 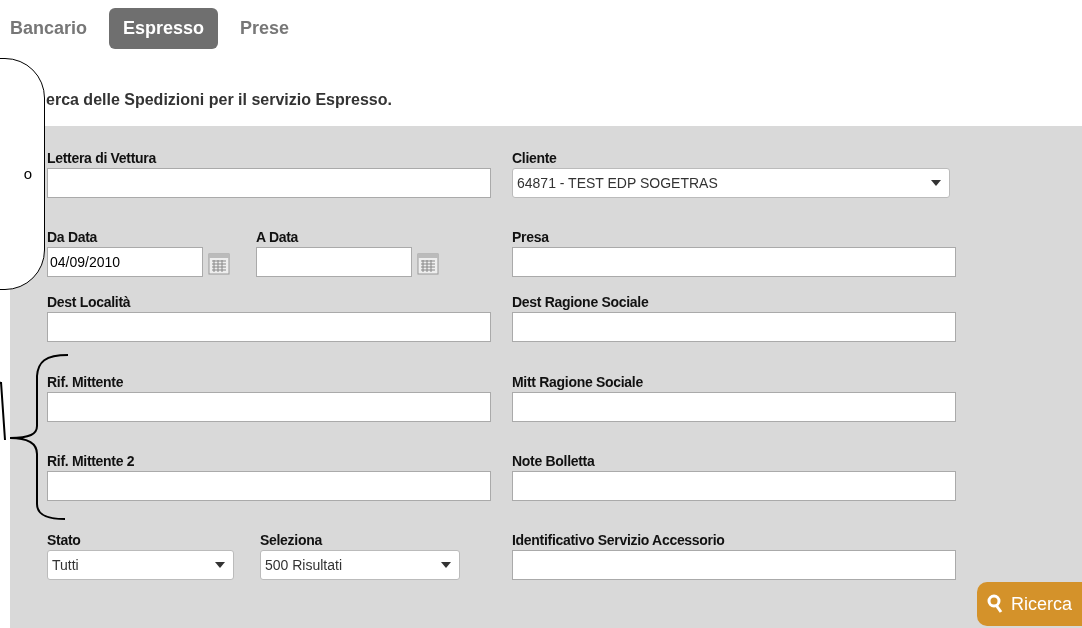 I want to click on field-label: Rif. Mittente 2, so click(x=91, y=461).